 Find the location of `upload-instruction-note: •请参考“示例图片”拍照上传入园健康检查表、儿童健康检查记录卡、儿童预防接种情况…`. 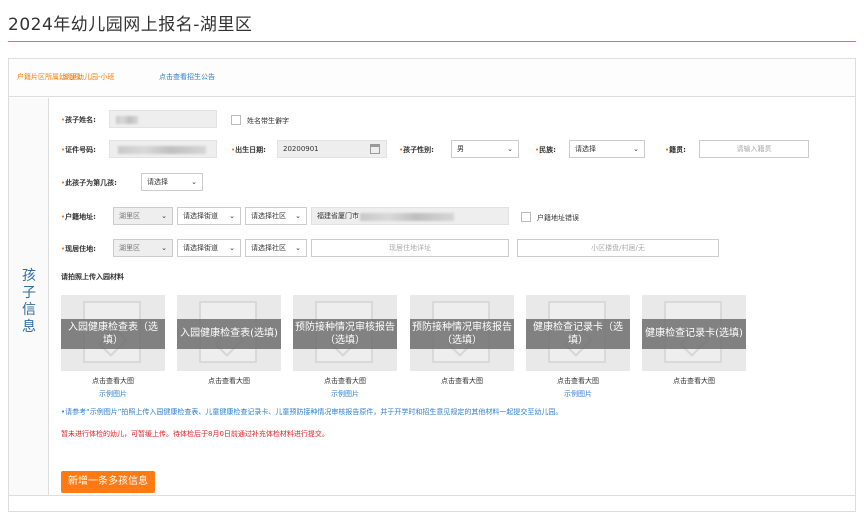

upload-instruction-note: •请参考“示例图片”拍照上传入园健康检查表、儿童健康检查记录卡、儿童预防接种情况… is located at coordinates (312, 412).